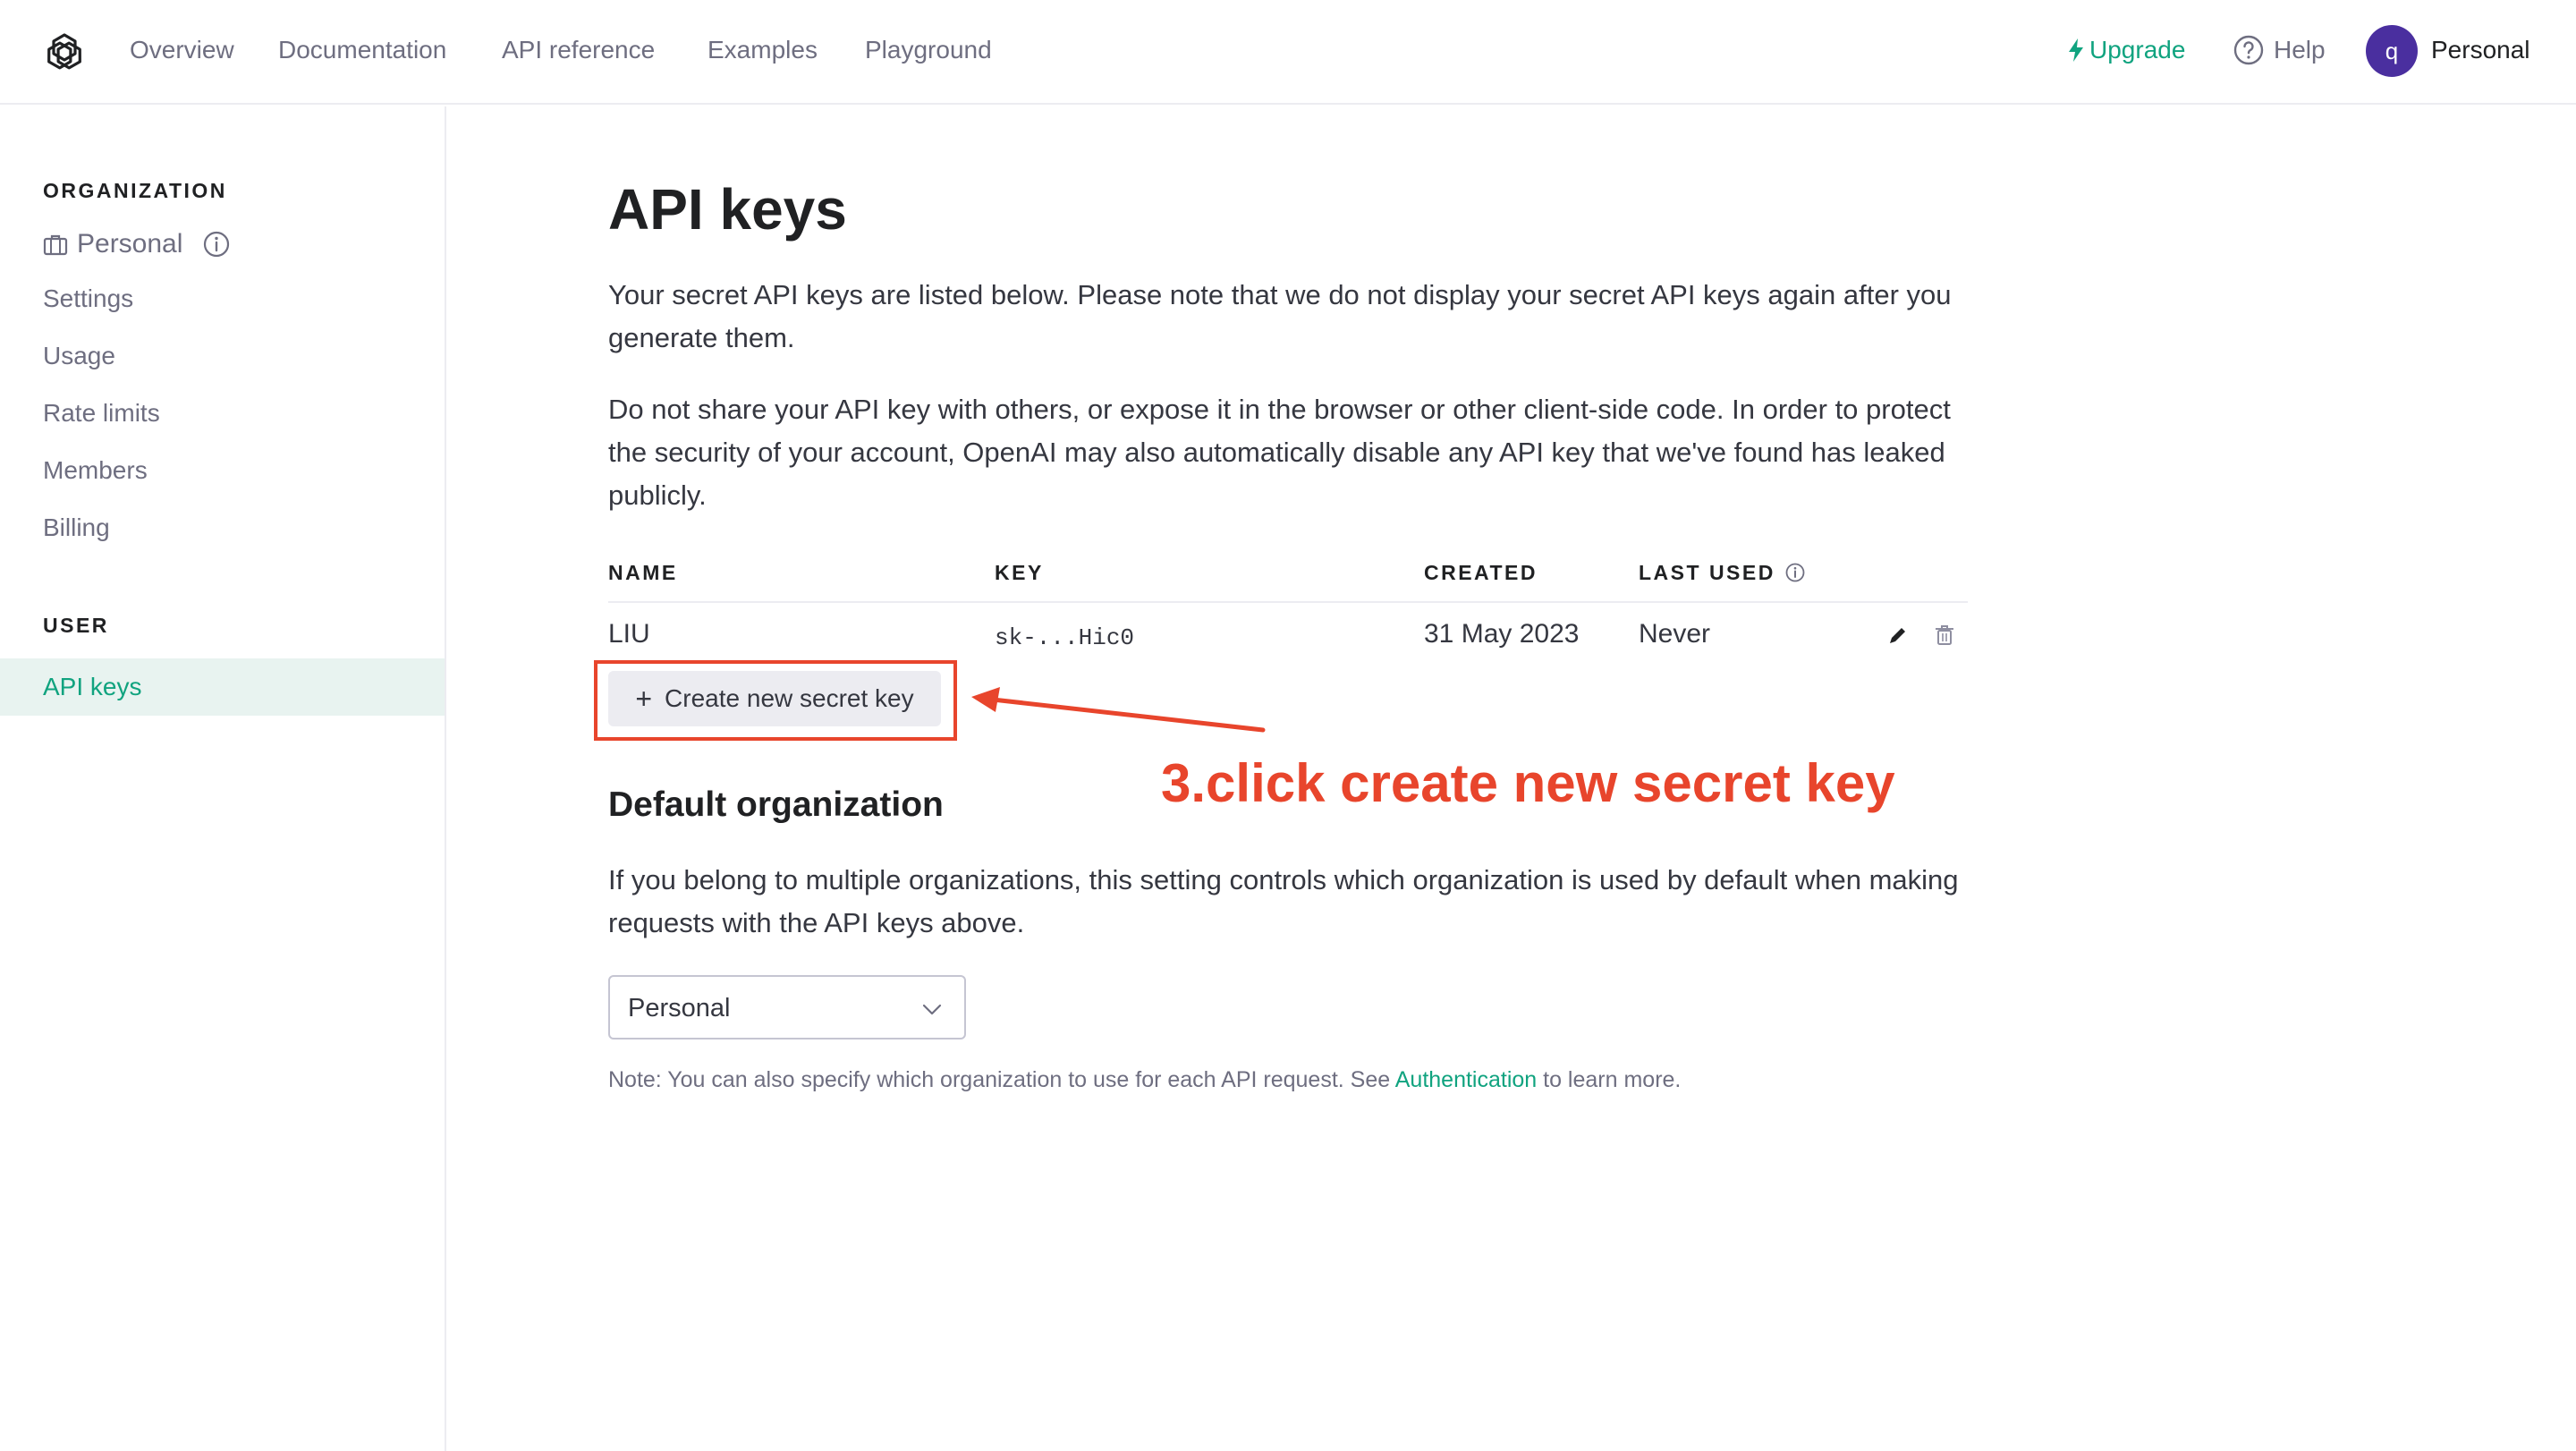  Describe the element at coordinates (2076, 50) in the screenshot. I see `lightning-icon` at that location.